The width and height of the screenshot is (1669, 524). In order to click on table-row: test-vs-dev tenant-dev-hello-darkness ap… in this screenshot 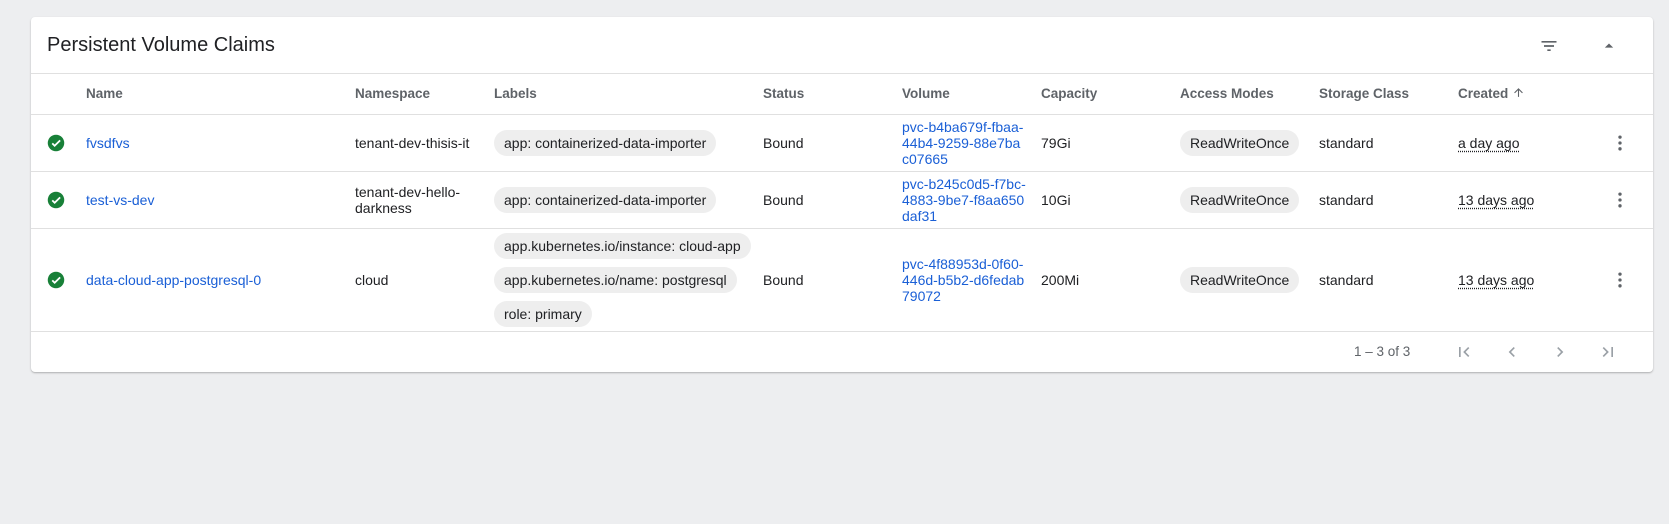, I will do `click(842, 199)`.